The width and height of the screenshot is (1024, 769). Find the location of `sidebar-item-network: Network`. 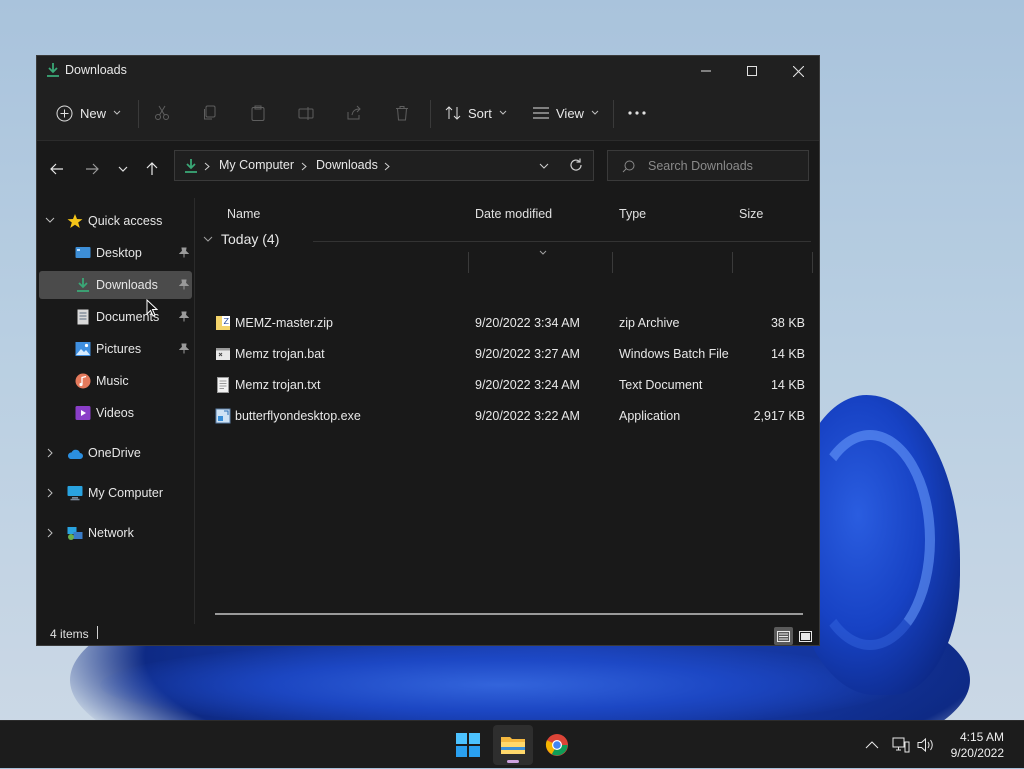

sidebar-item-network: Network is located at coordinates (115, 533).